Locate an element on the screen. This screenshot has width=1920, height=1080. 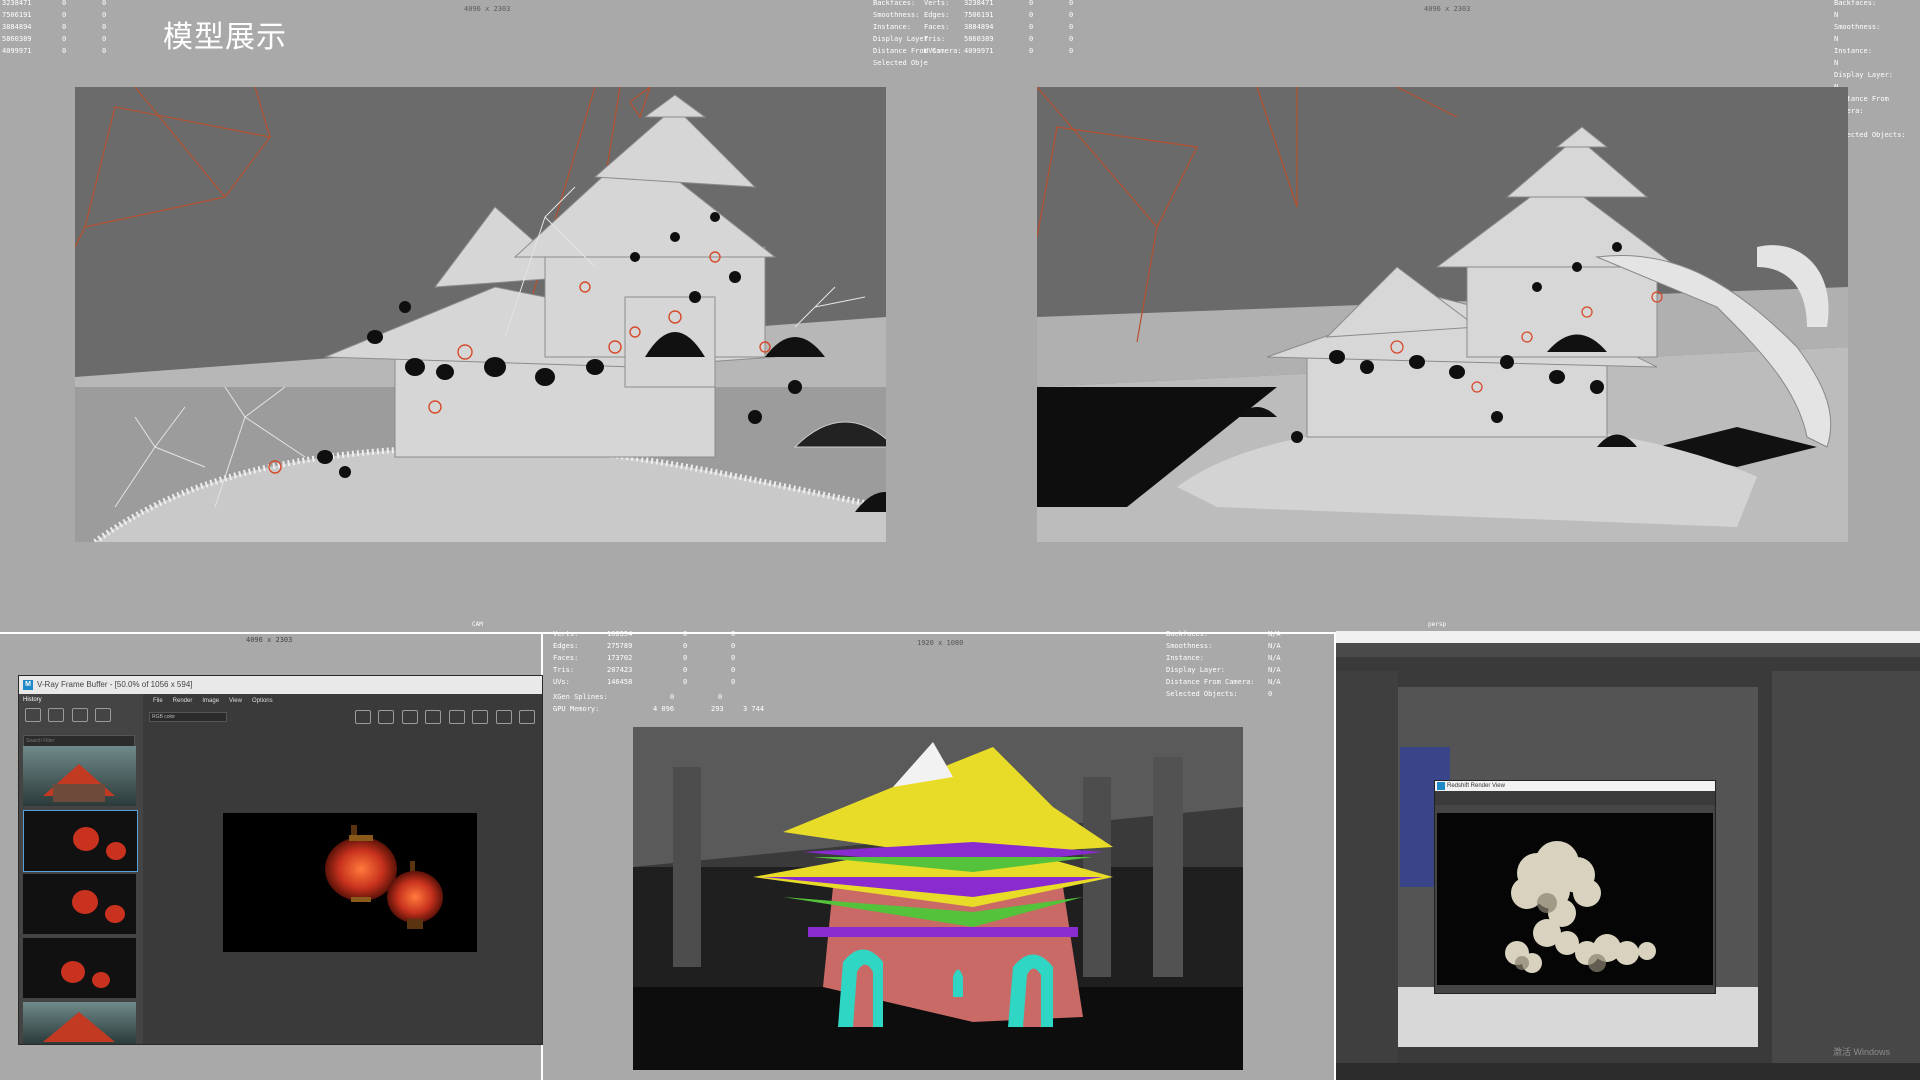
vray-main-panel: File Render Image View Options RGB color is located at coordinates (343, 869).